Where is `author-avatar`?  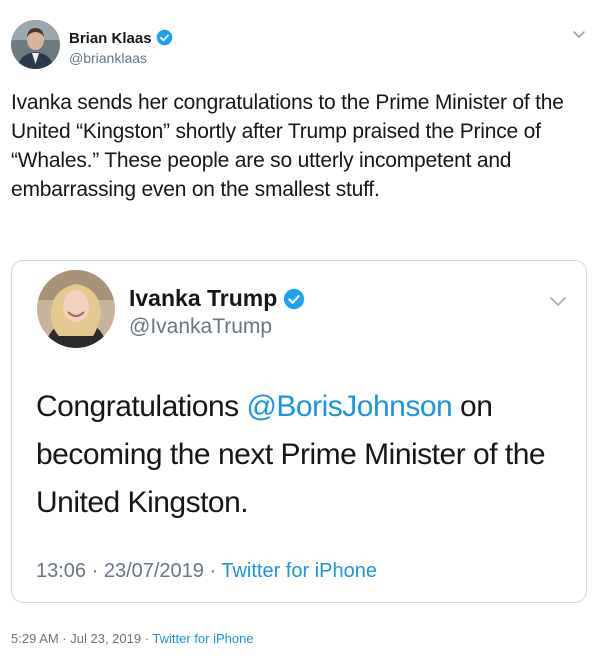
author-avatar is located at coordinates (35, 44).